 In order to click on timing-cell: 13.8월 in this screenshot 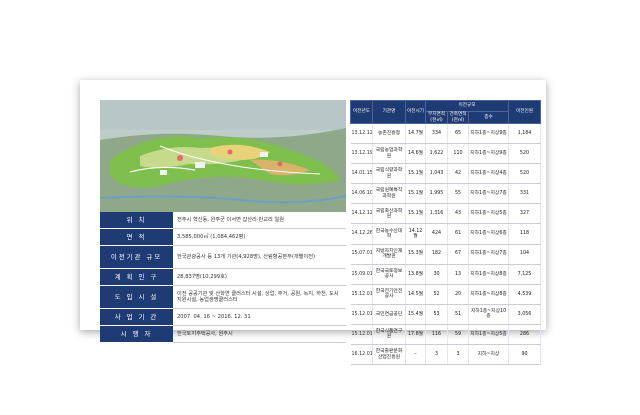, I will do `click(415, 274)`.